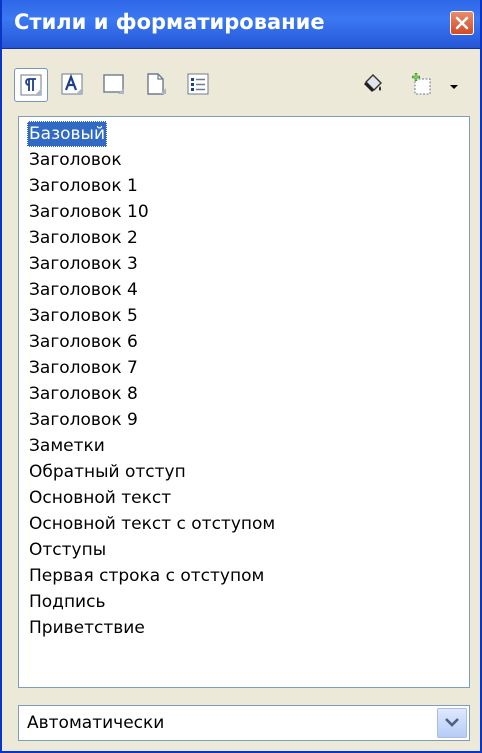 This screenshot has width=482, height=753. What do you see at coordinates (83, 368) in the screenshot?
I see `style-list-item: Заголовок 7` at bounding box center [83, 368].